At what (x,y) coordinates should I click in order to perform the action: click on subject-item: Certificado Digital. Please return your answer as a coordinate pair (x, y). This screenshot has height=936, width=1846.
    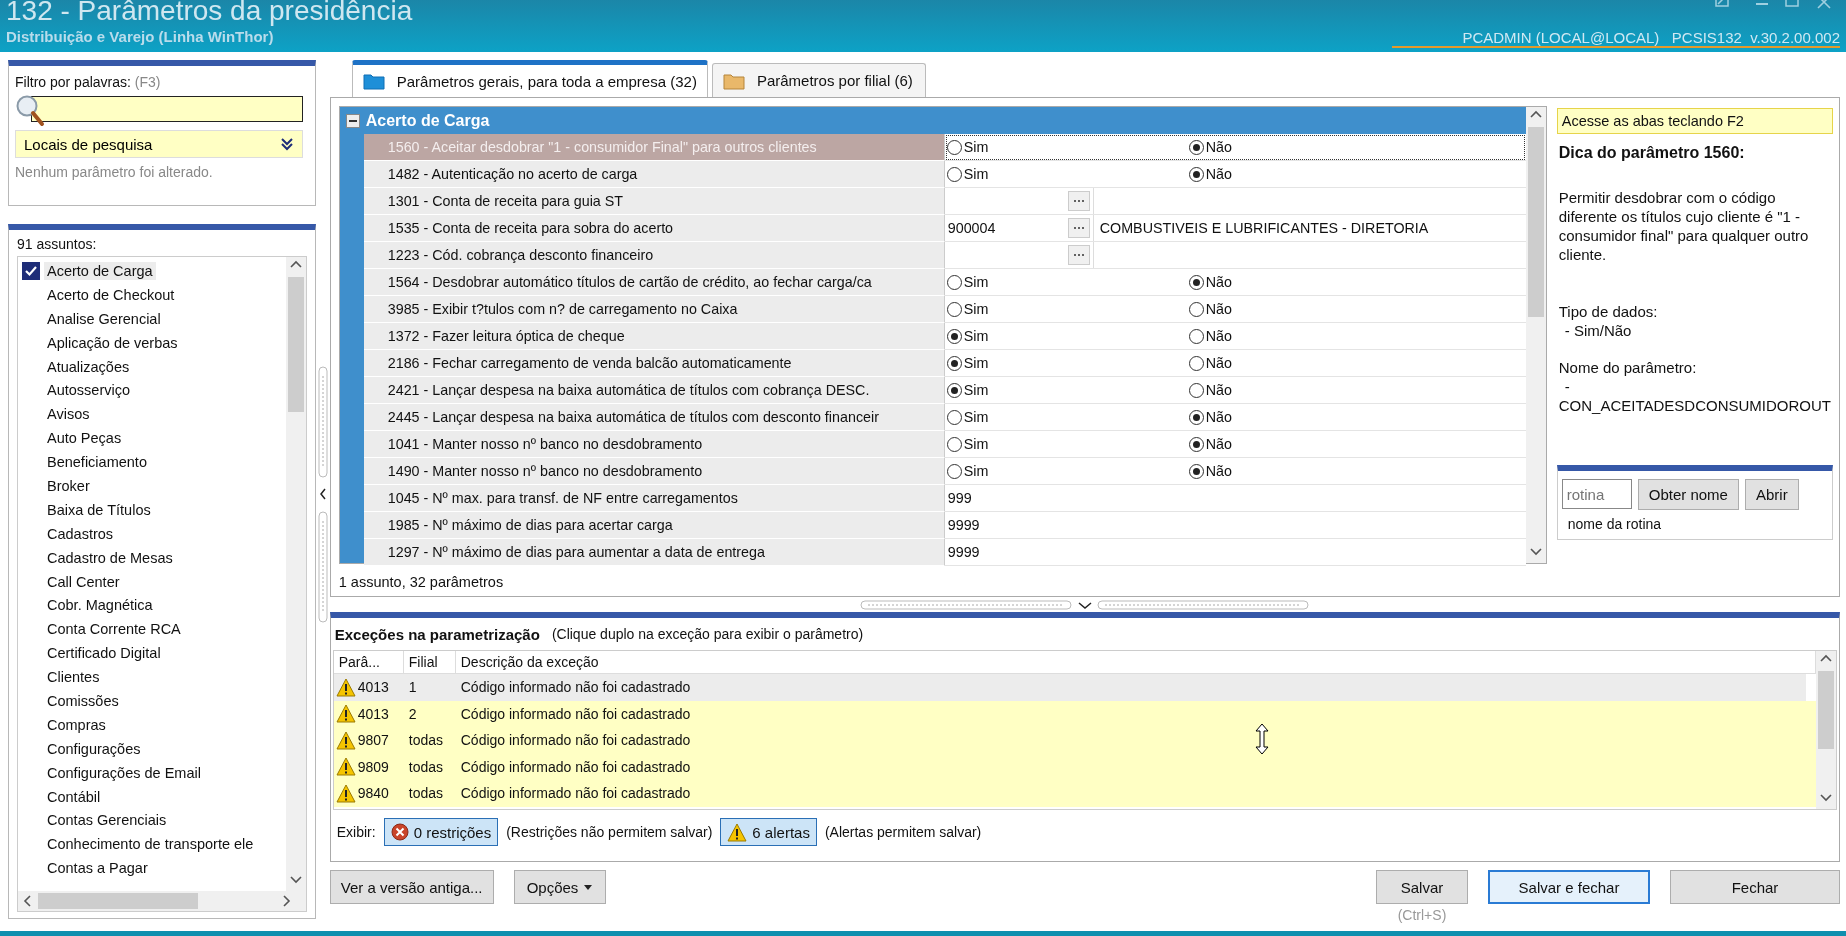
    Looking at the image, I should click on (104, 653).